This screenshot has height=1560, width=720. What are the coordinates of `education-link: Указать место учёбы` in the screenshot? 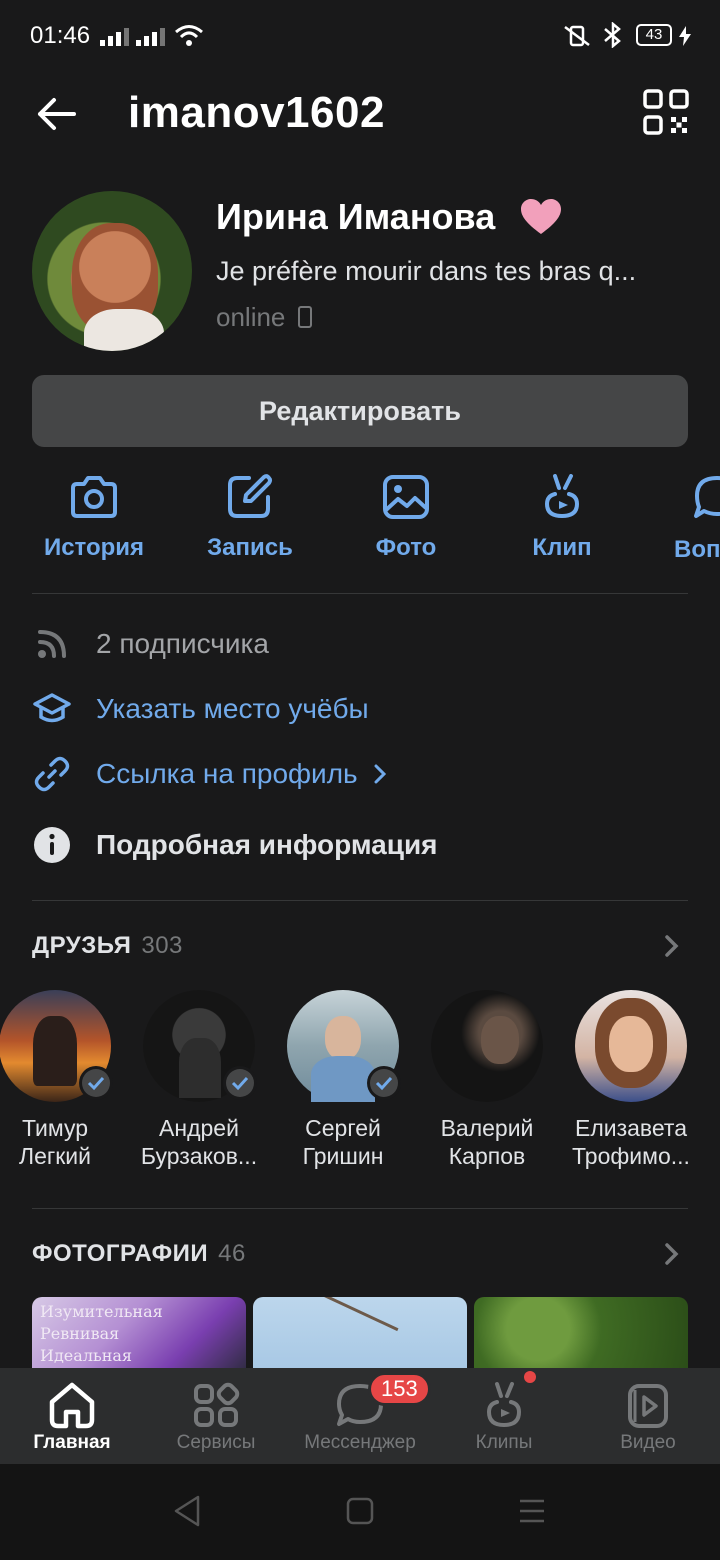 It's located at (232, 708).